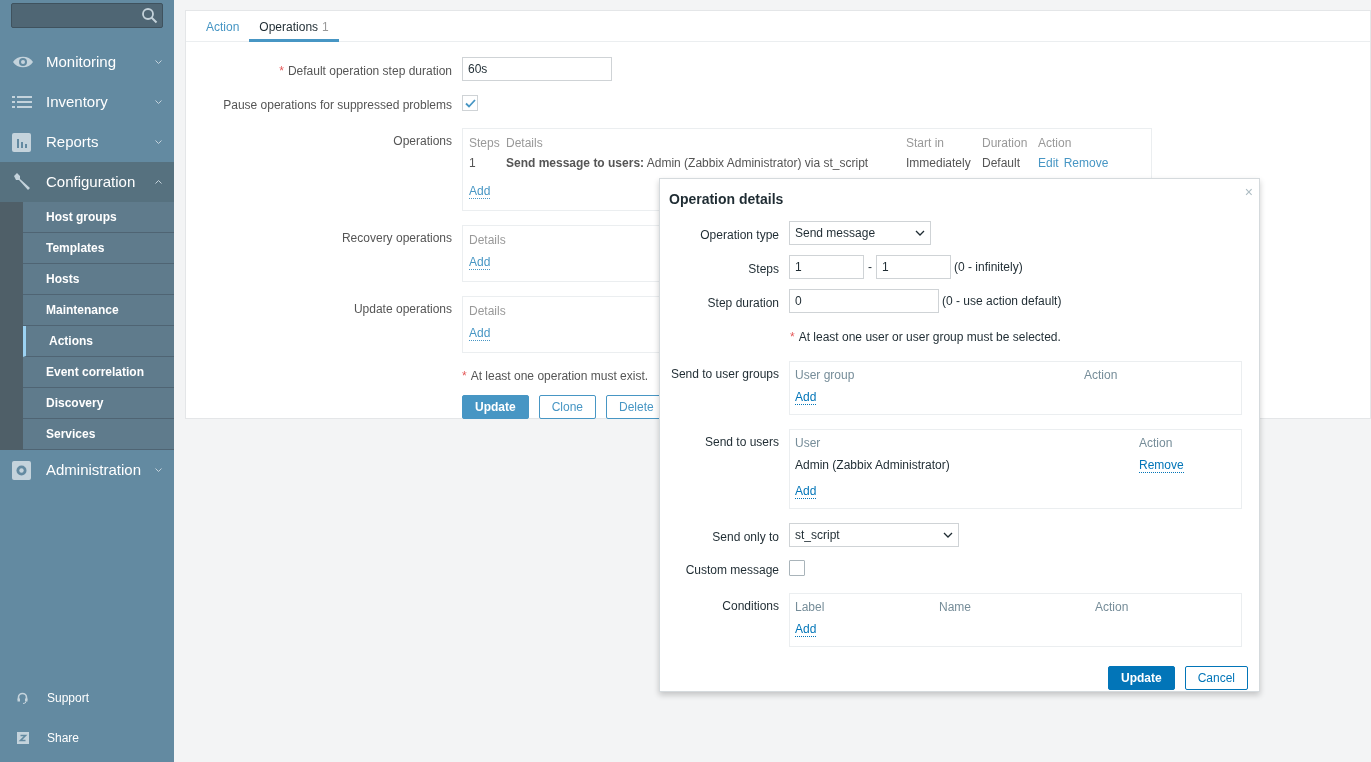 This screenshot has height=762, width=1371. What do you see at coordinates (750, 606) in the screenshot?
I see `field-label: Conditions` at bounding box center [750, 606].